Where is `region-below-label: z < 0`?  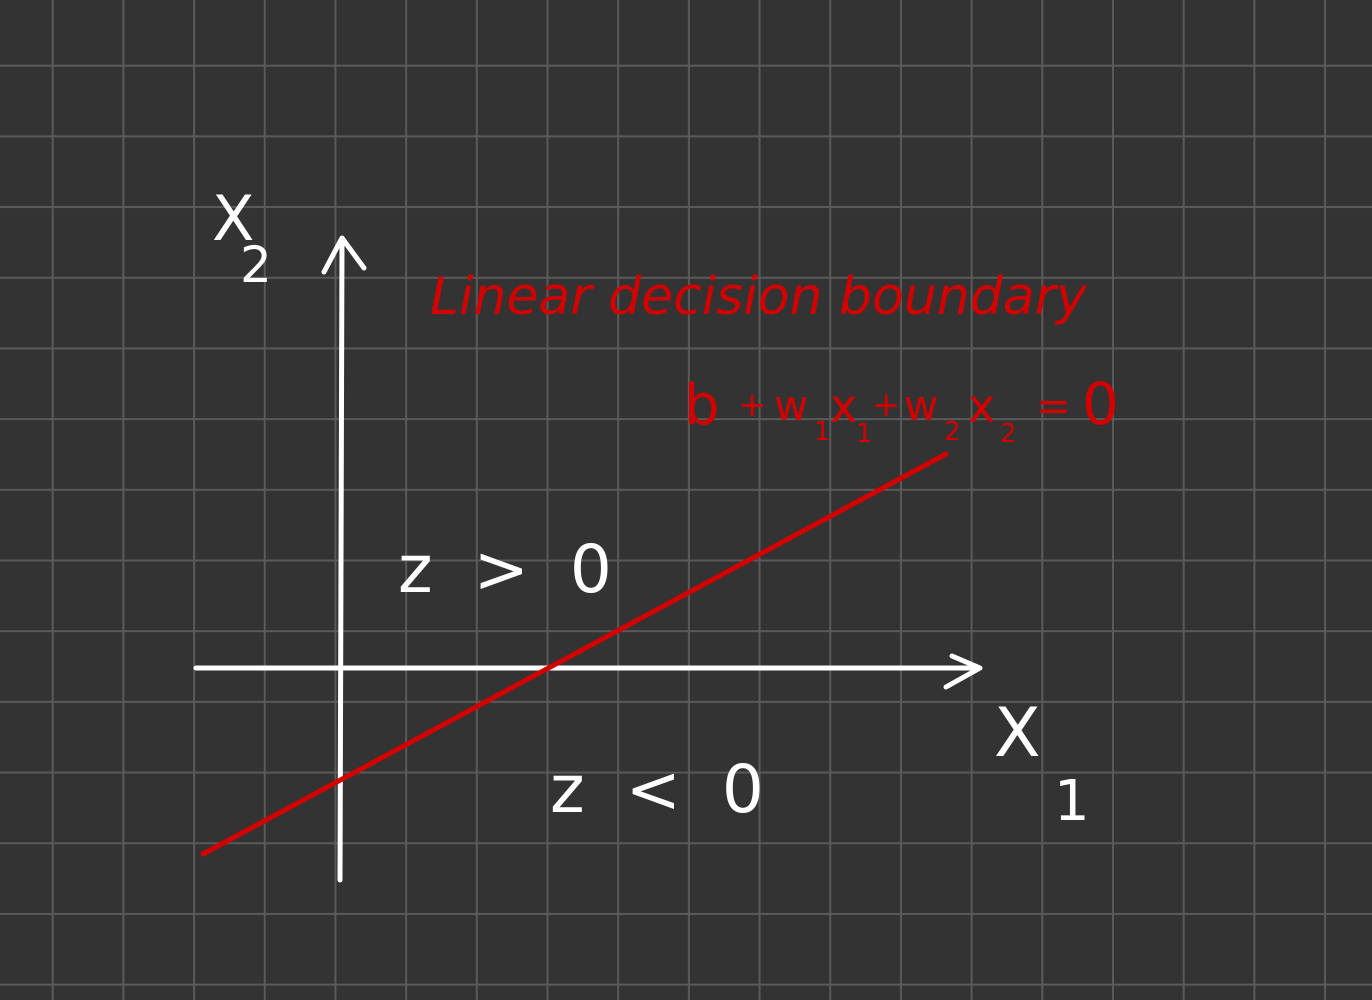
region-below-label: z < 0 is located at coordinates (662, 789).